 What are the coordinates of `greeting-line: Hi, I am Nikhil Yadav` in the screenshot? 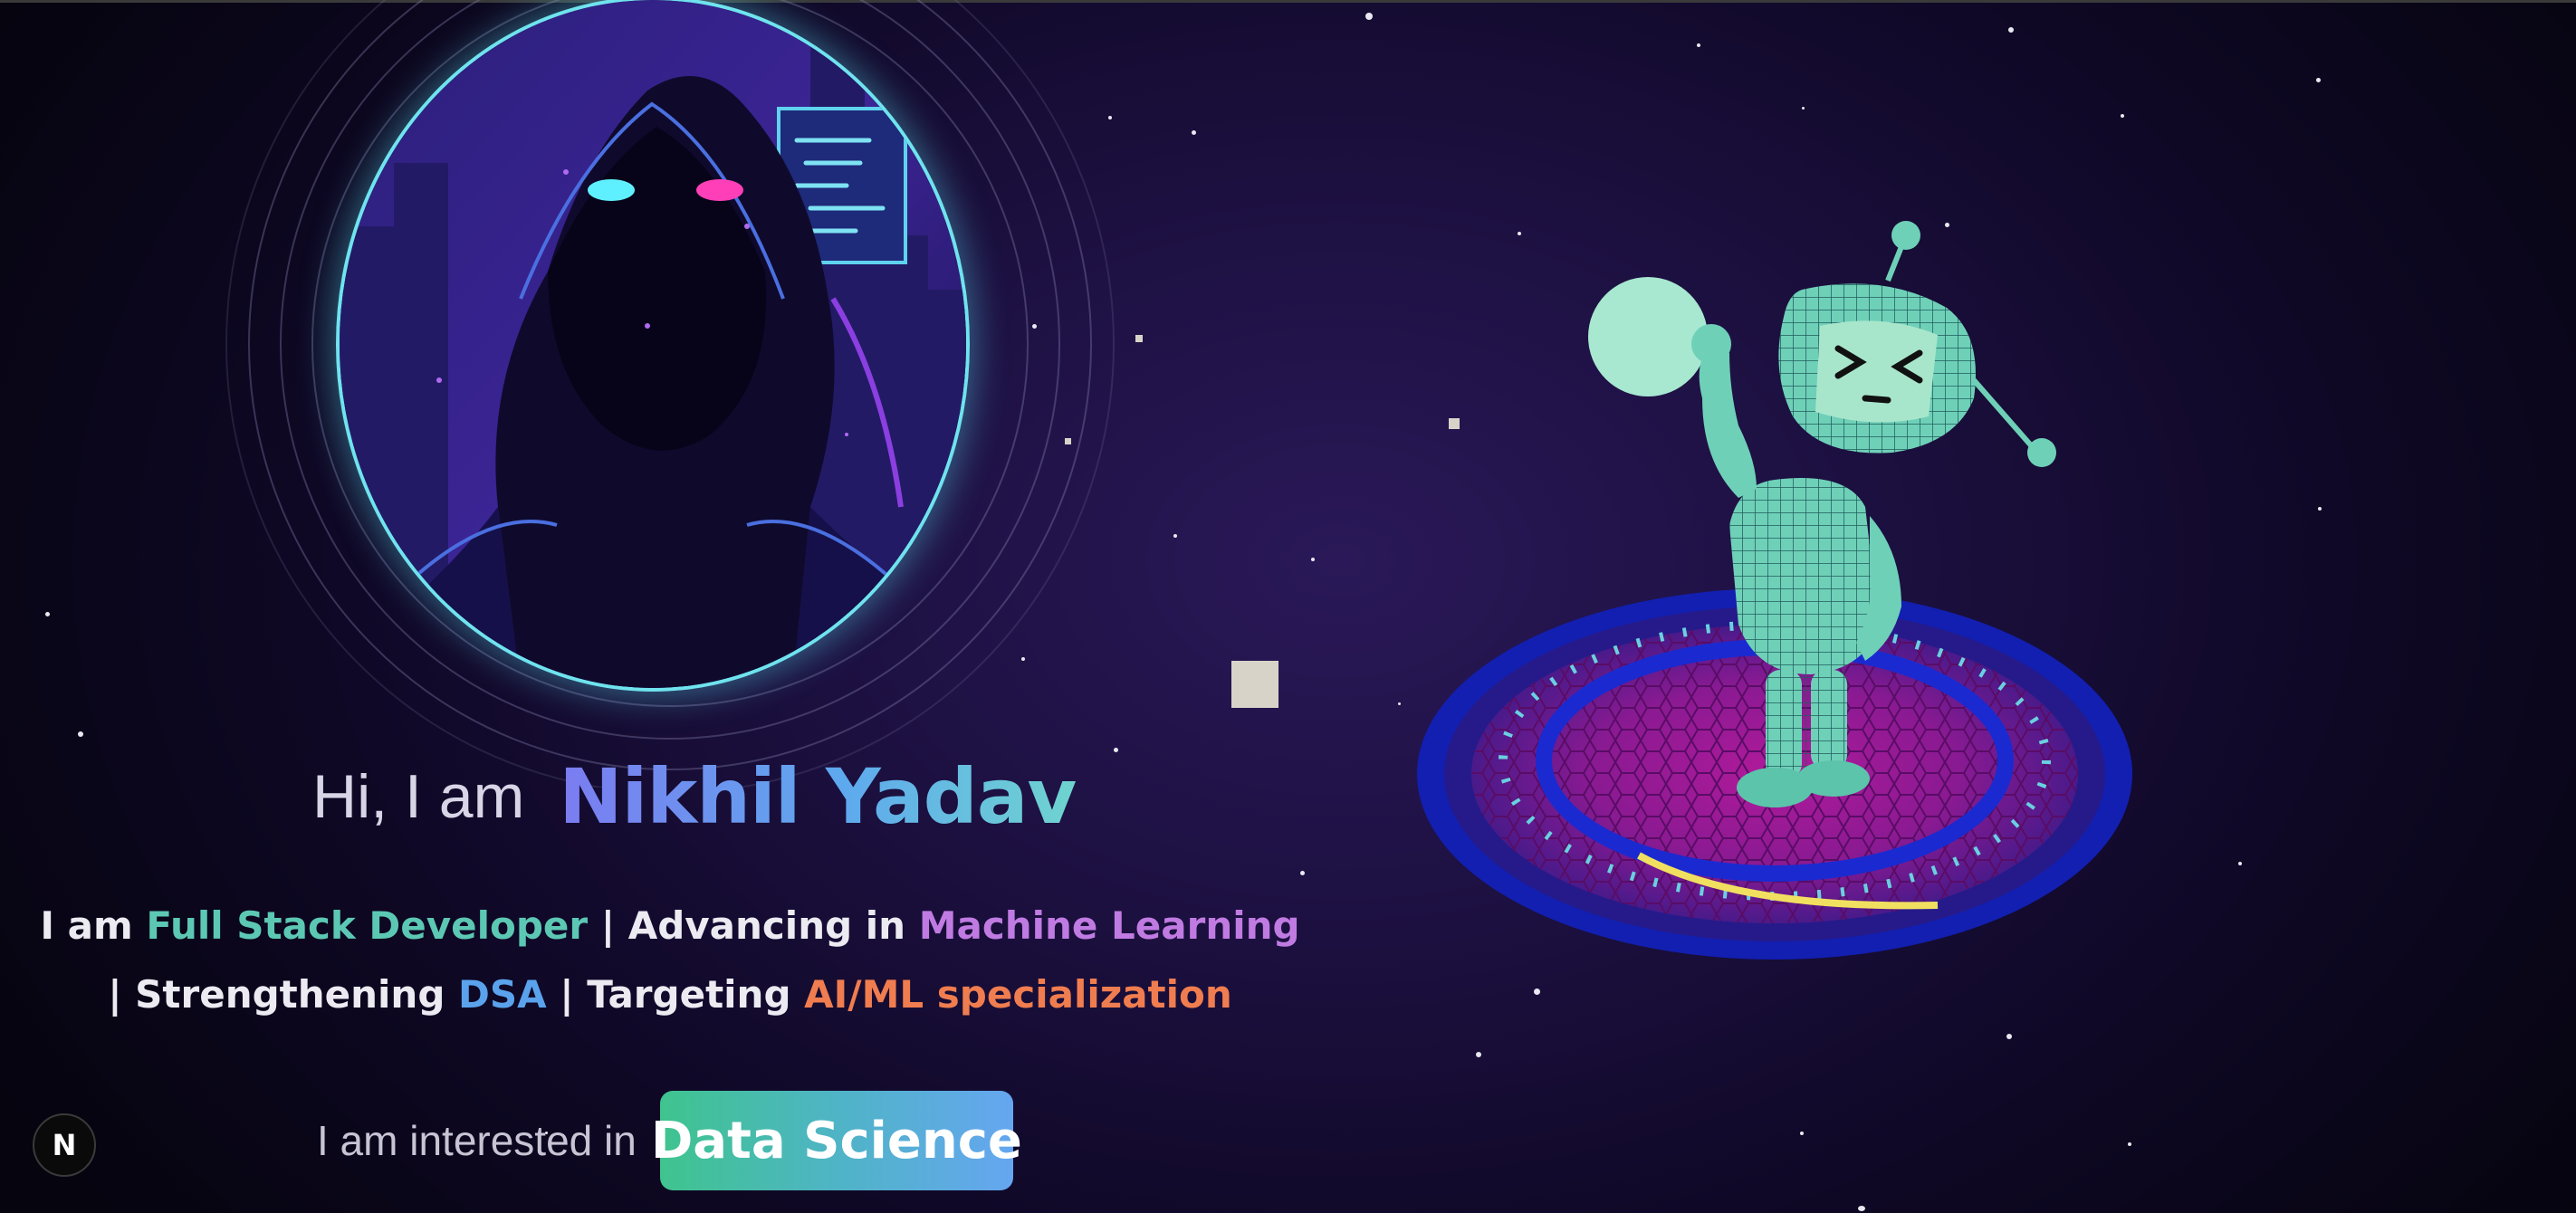 It's located at (694, 796).